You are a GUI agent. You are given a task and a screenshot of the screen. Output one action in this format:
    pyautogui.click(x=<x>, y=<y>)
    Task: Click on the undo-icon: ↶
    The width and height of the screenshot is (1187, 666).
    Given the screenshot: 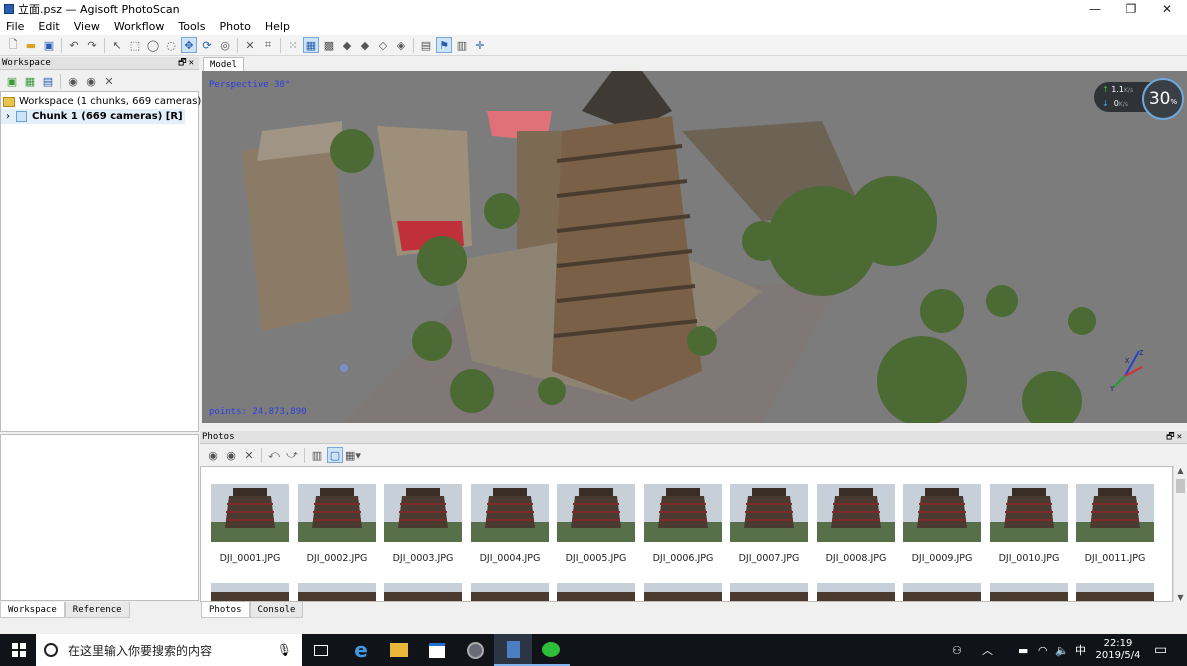 What is the action you would take?
    pyautogui.click(x=74, y=45)
    